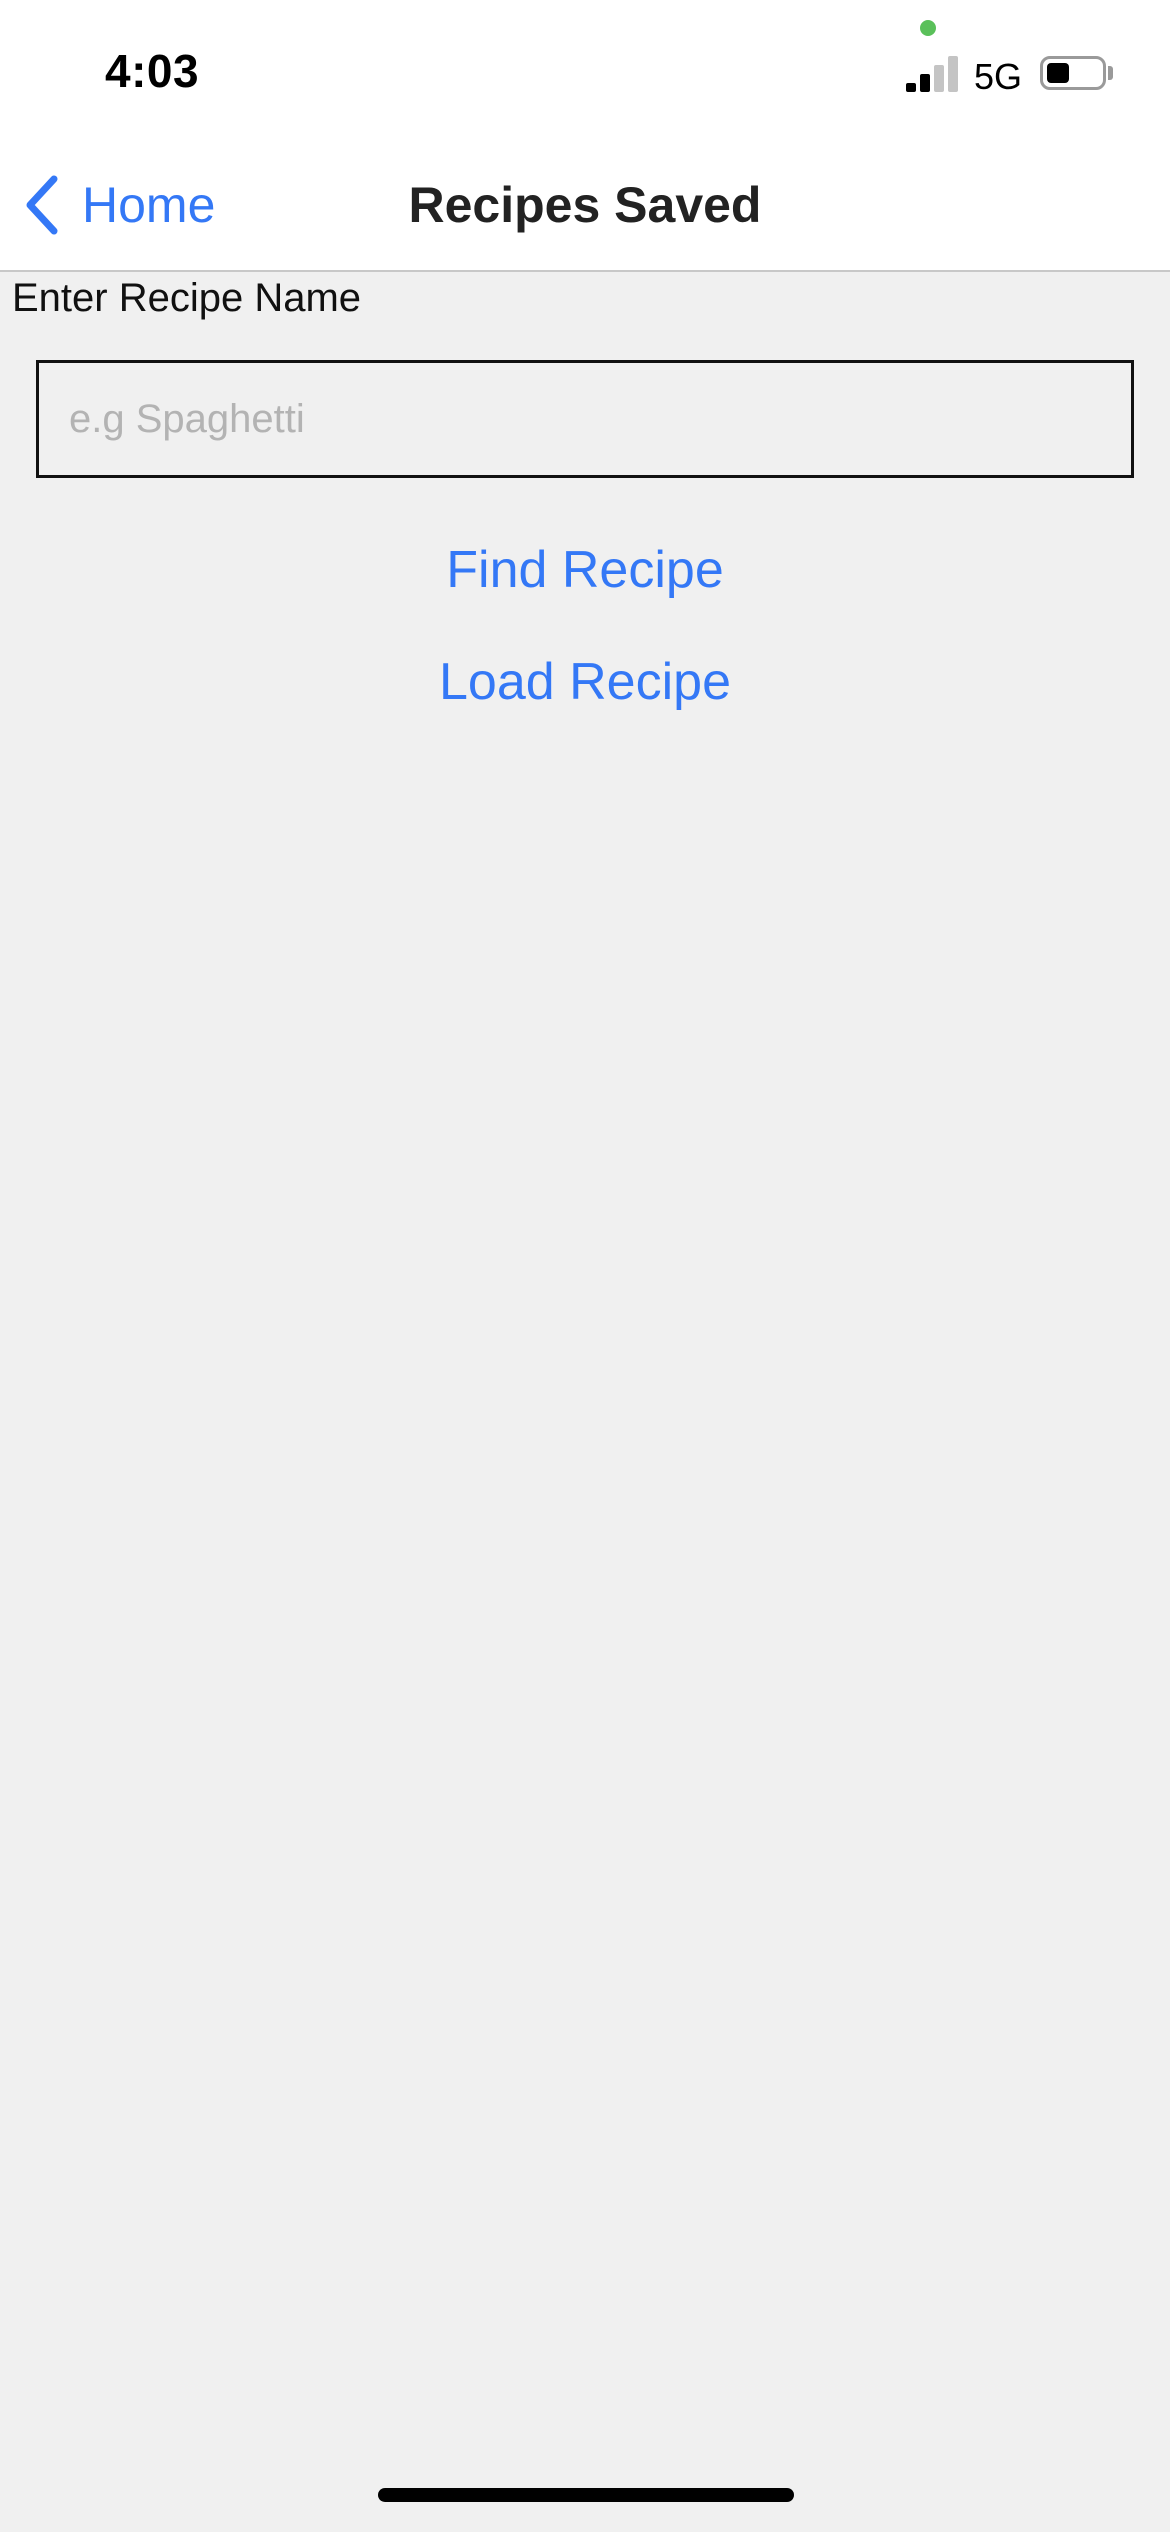 The image size is (1170, 2532). Describe the element at coordinates (585, 205) in the screenshot. I see `page-title: Recipes Saved` at that location.